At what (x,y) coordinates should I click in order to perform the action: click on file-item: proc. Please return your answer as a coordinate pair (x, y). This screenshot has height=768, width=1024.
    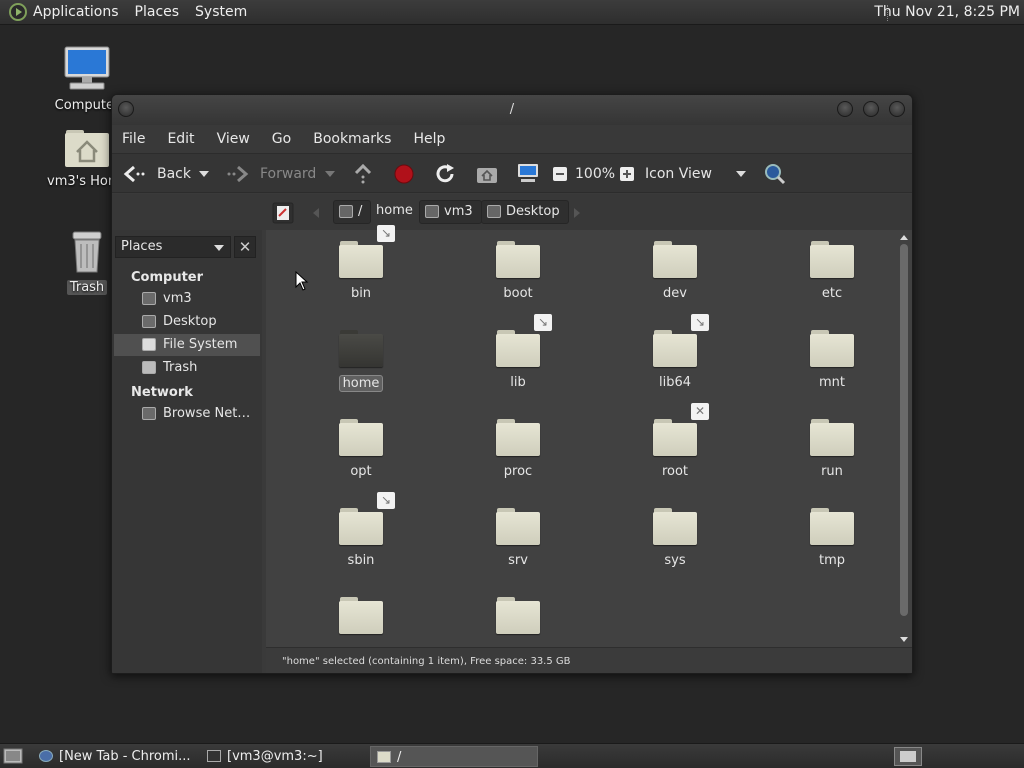
    Looking at the image, I should click on (518, 449).